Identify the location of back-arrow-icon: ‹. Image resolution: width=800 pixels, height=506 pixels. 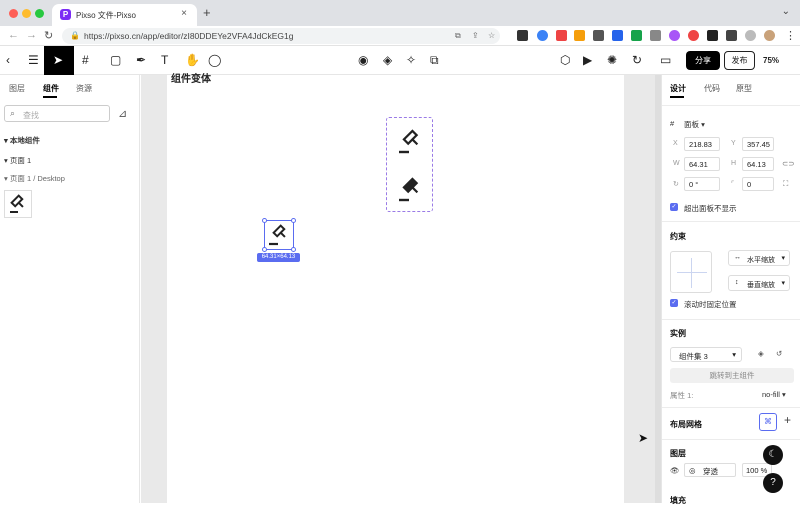
(8, 60).